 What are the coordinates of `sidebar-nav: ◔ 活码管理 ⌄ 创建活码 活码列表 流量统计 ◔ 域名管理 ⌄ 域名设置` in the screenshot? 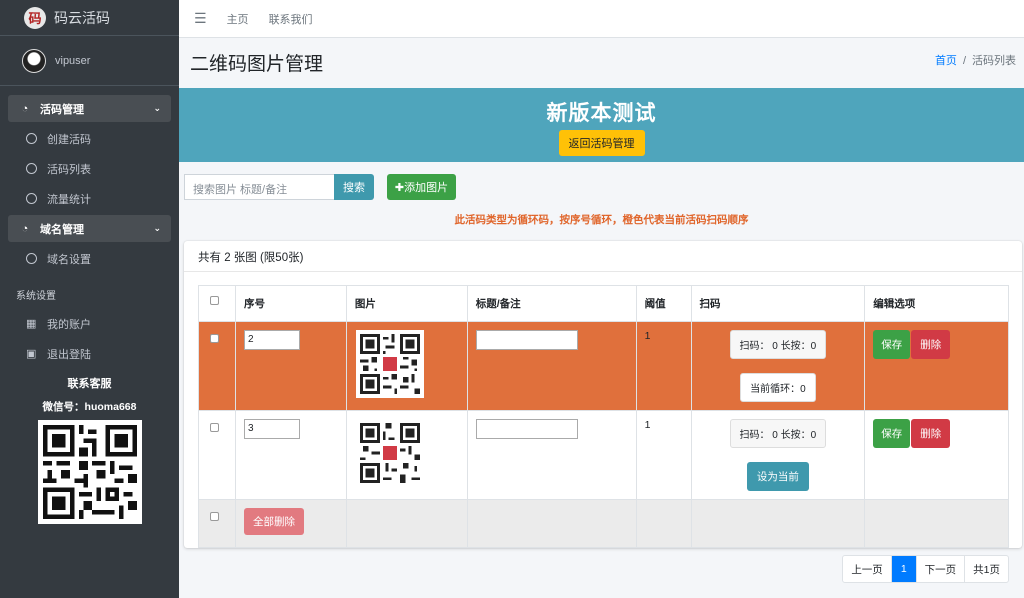 It's located at (89, 179).